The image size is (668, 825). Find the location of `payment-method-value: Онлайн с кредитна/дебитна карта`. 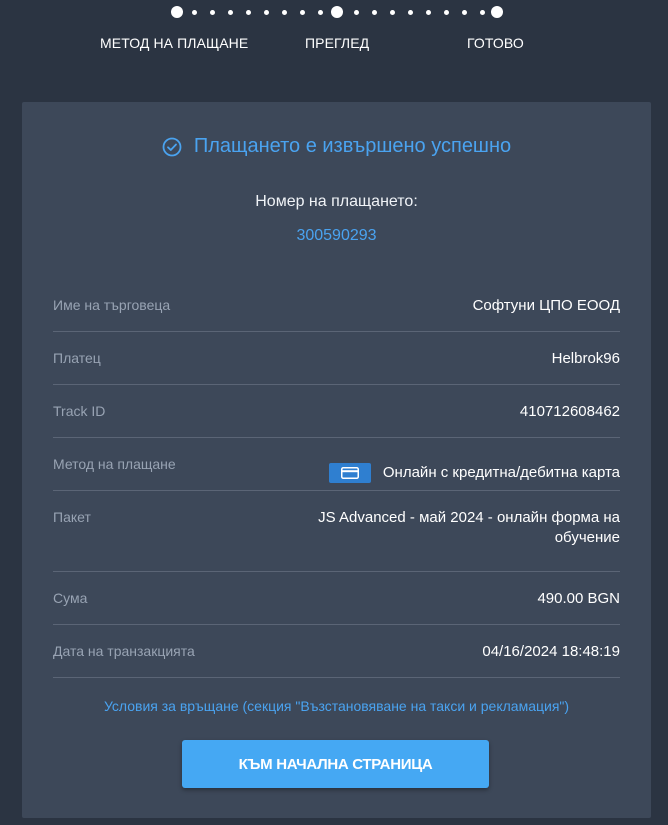

payment-method-value: Онлайн с кредитна/дебитна карта is located at coordinates (474, 464).